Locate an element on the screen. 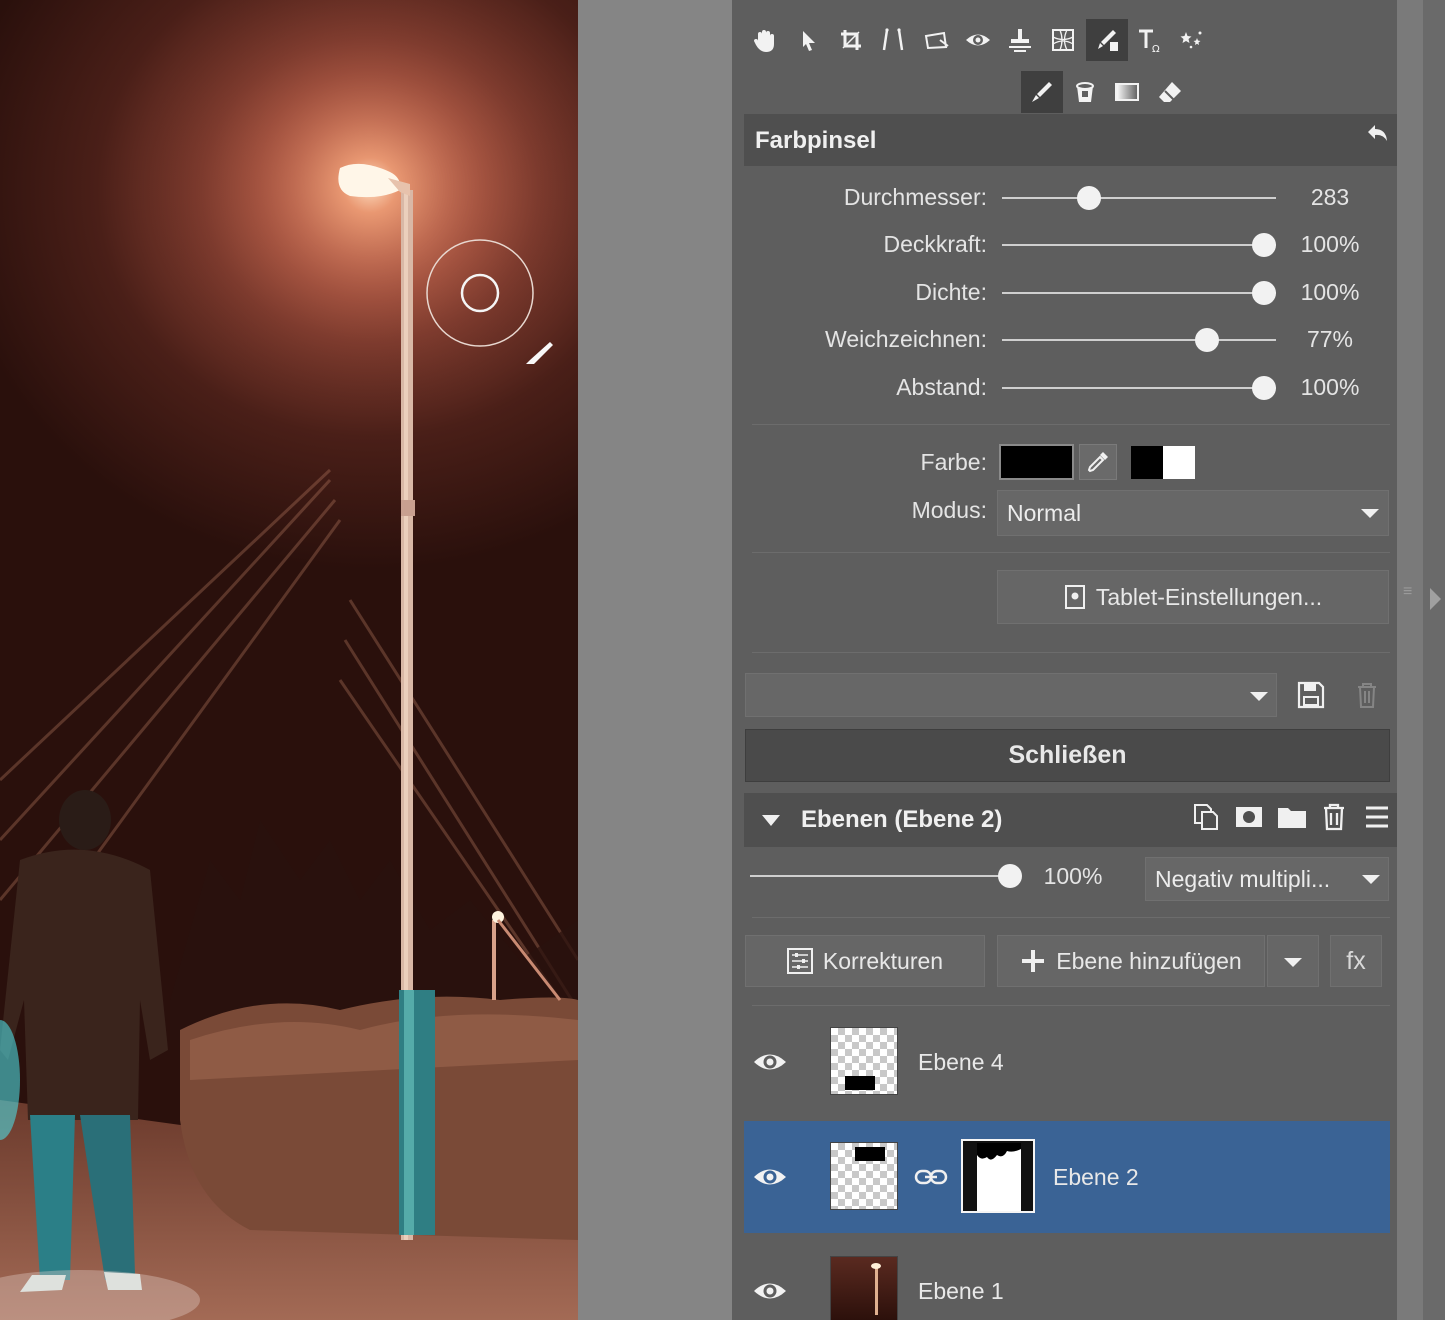  layer-name: Ebene 2 is located at coordinates (1096, 1177).